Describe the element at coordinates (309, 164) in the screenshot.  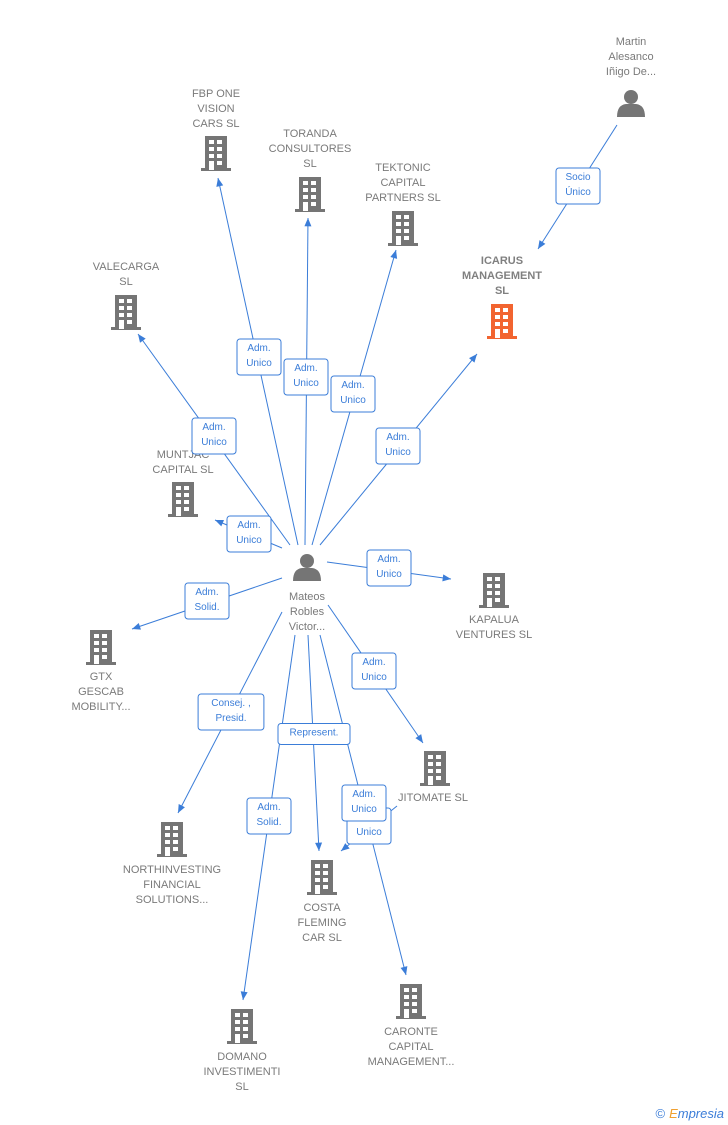
I see `node-label: SL` at that location.